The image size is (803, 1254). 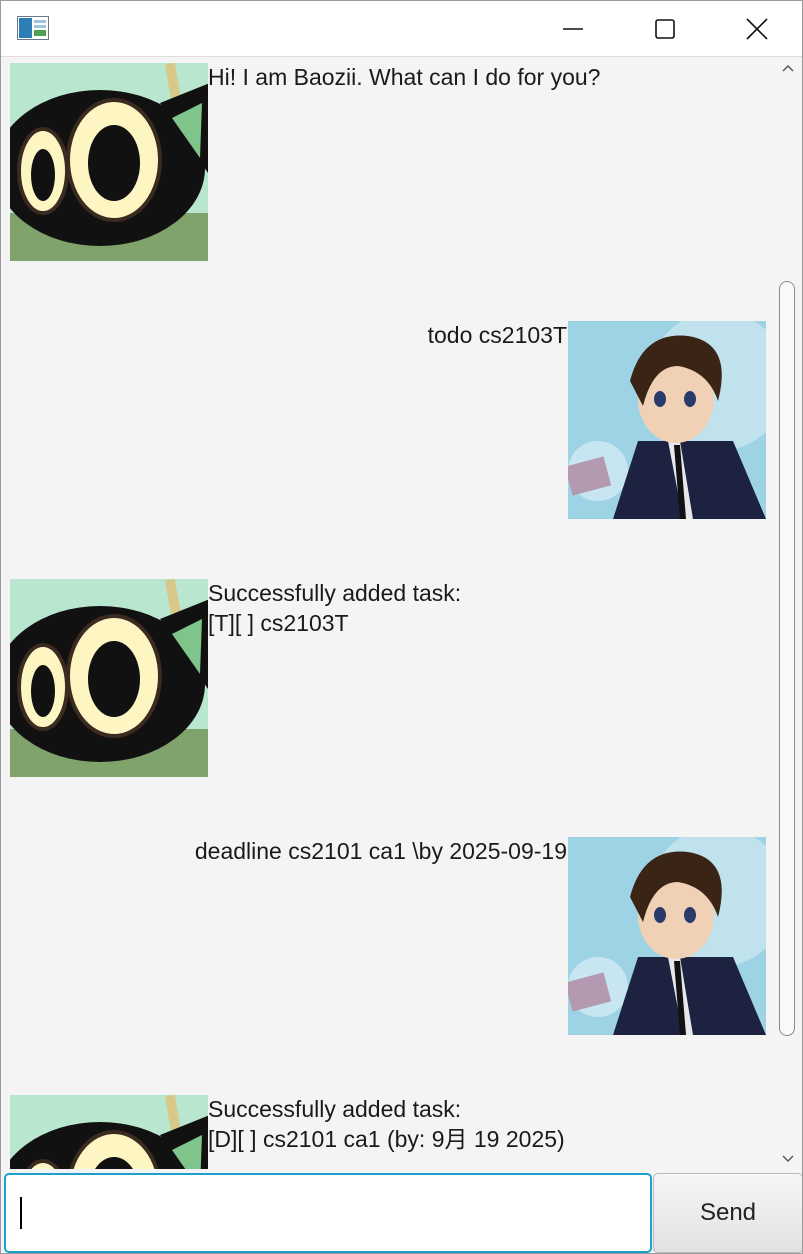 I want to click on message-text: deadline cs2101 ca1 \by 2025-09-19, so click(x=381, y=851).